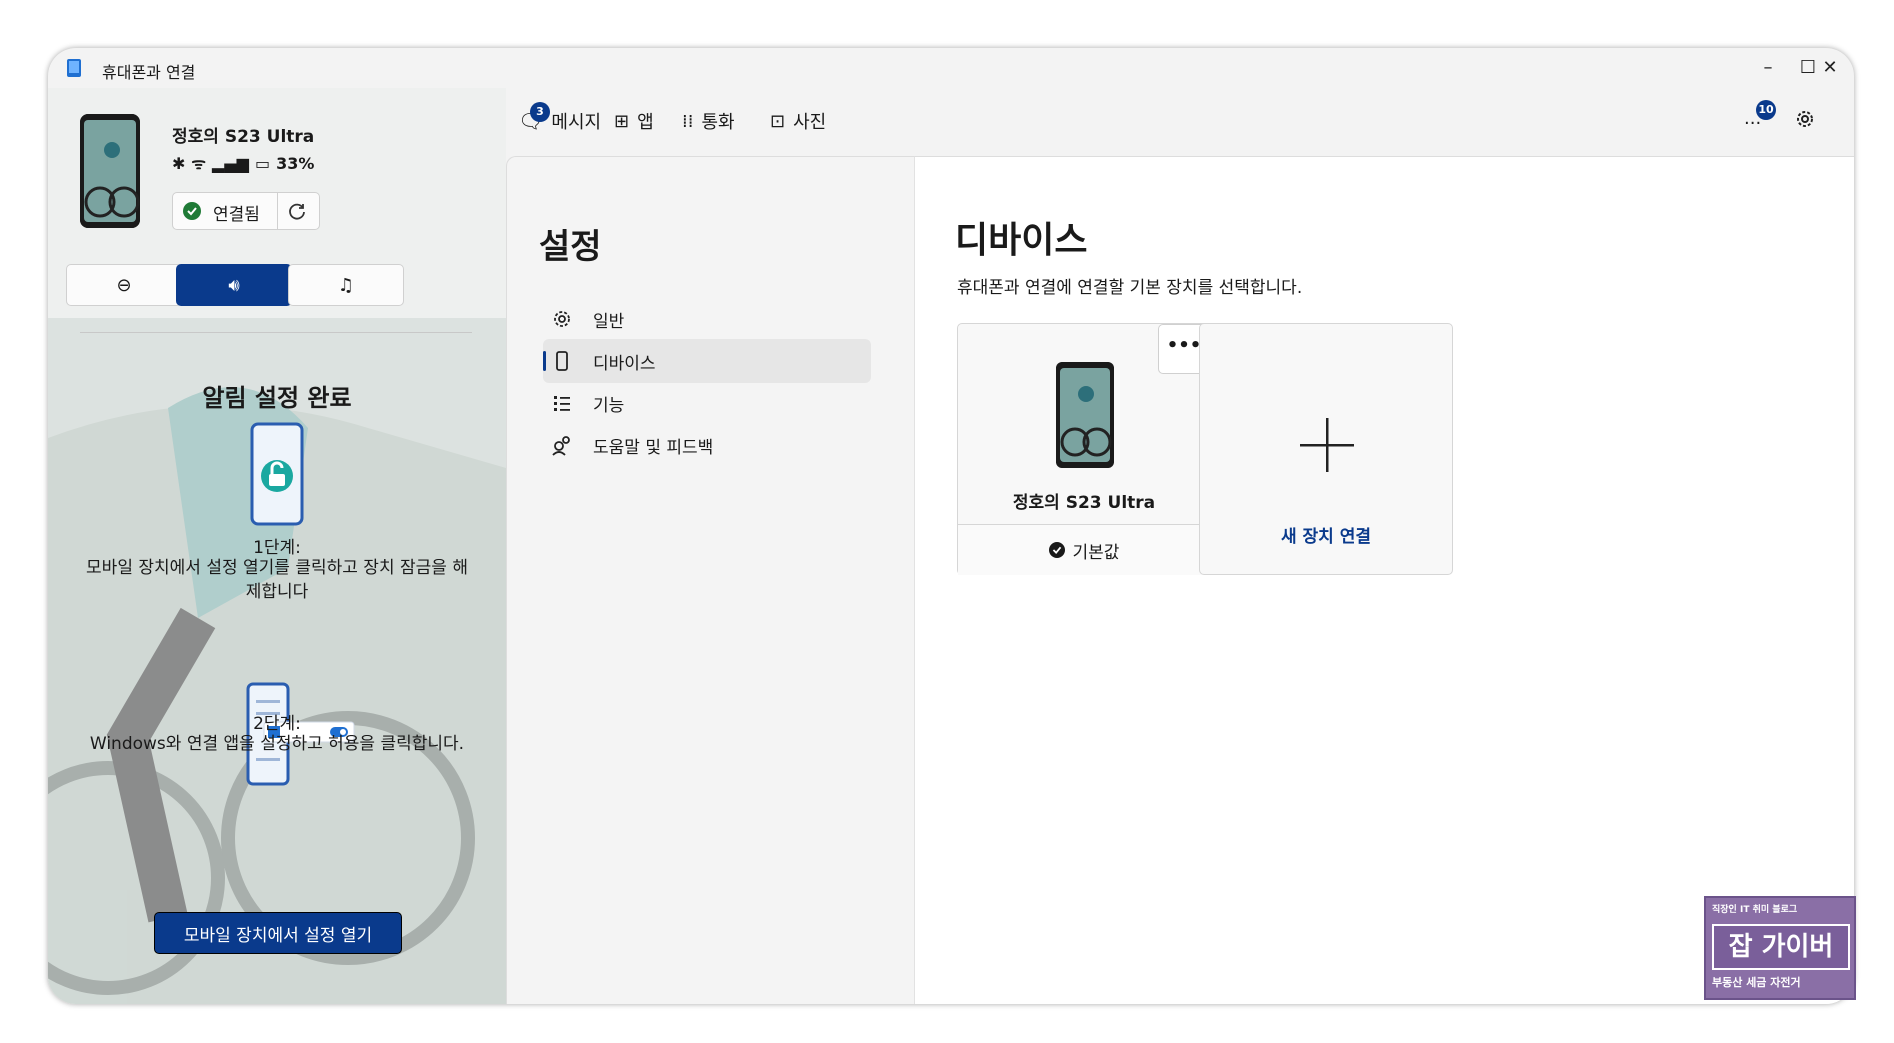 Image resolution: width=1894 pixels, height=1043 pixels. What do you see at coordinates (1130, 288) in the screenshot?
I see `page-subtitle: 휴대폰과 연결에 연결할 기본 장치를 선택합니다.` at bounding box center [1130, 288].